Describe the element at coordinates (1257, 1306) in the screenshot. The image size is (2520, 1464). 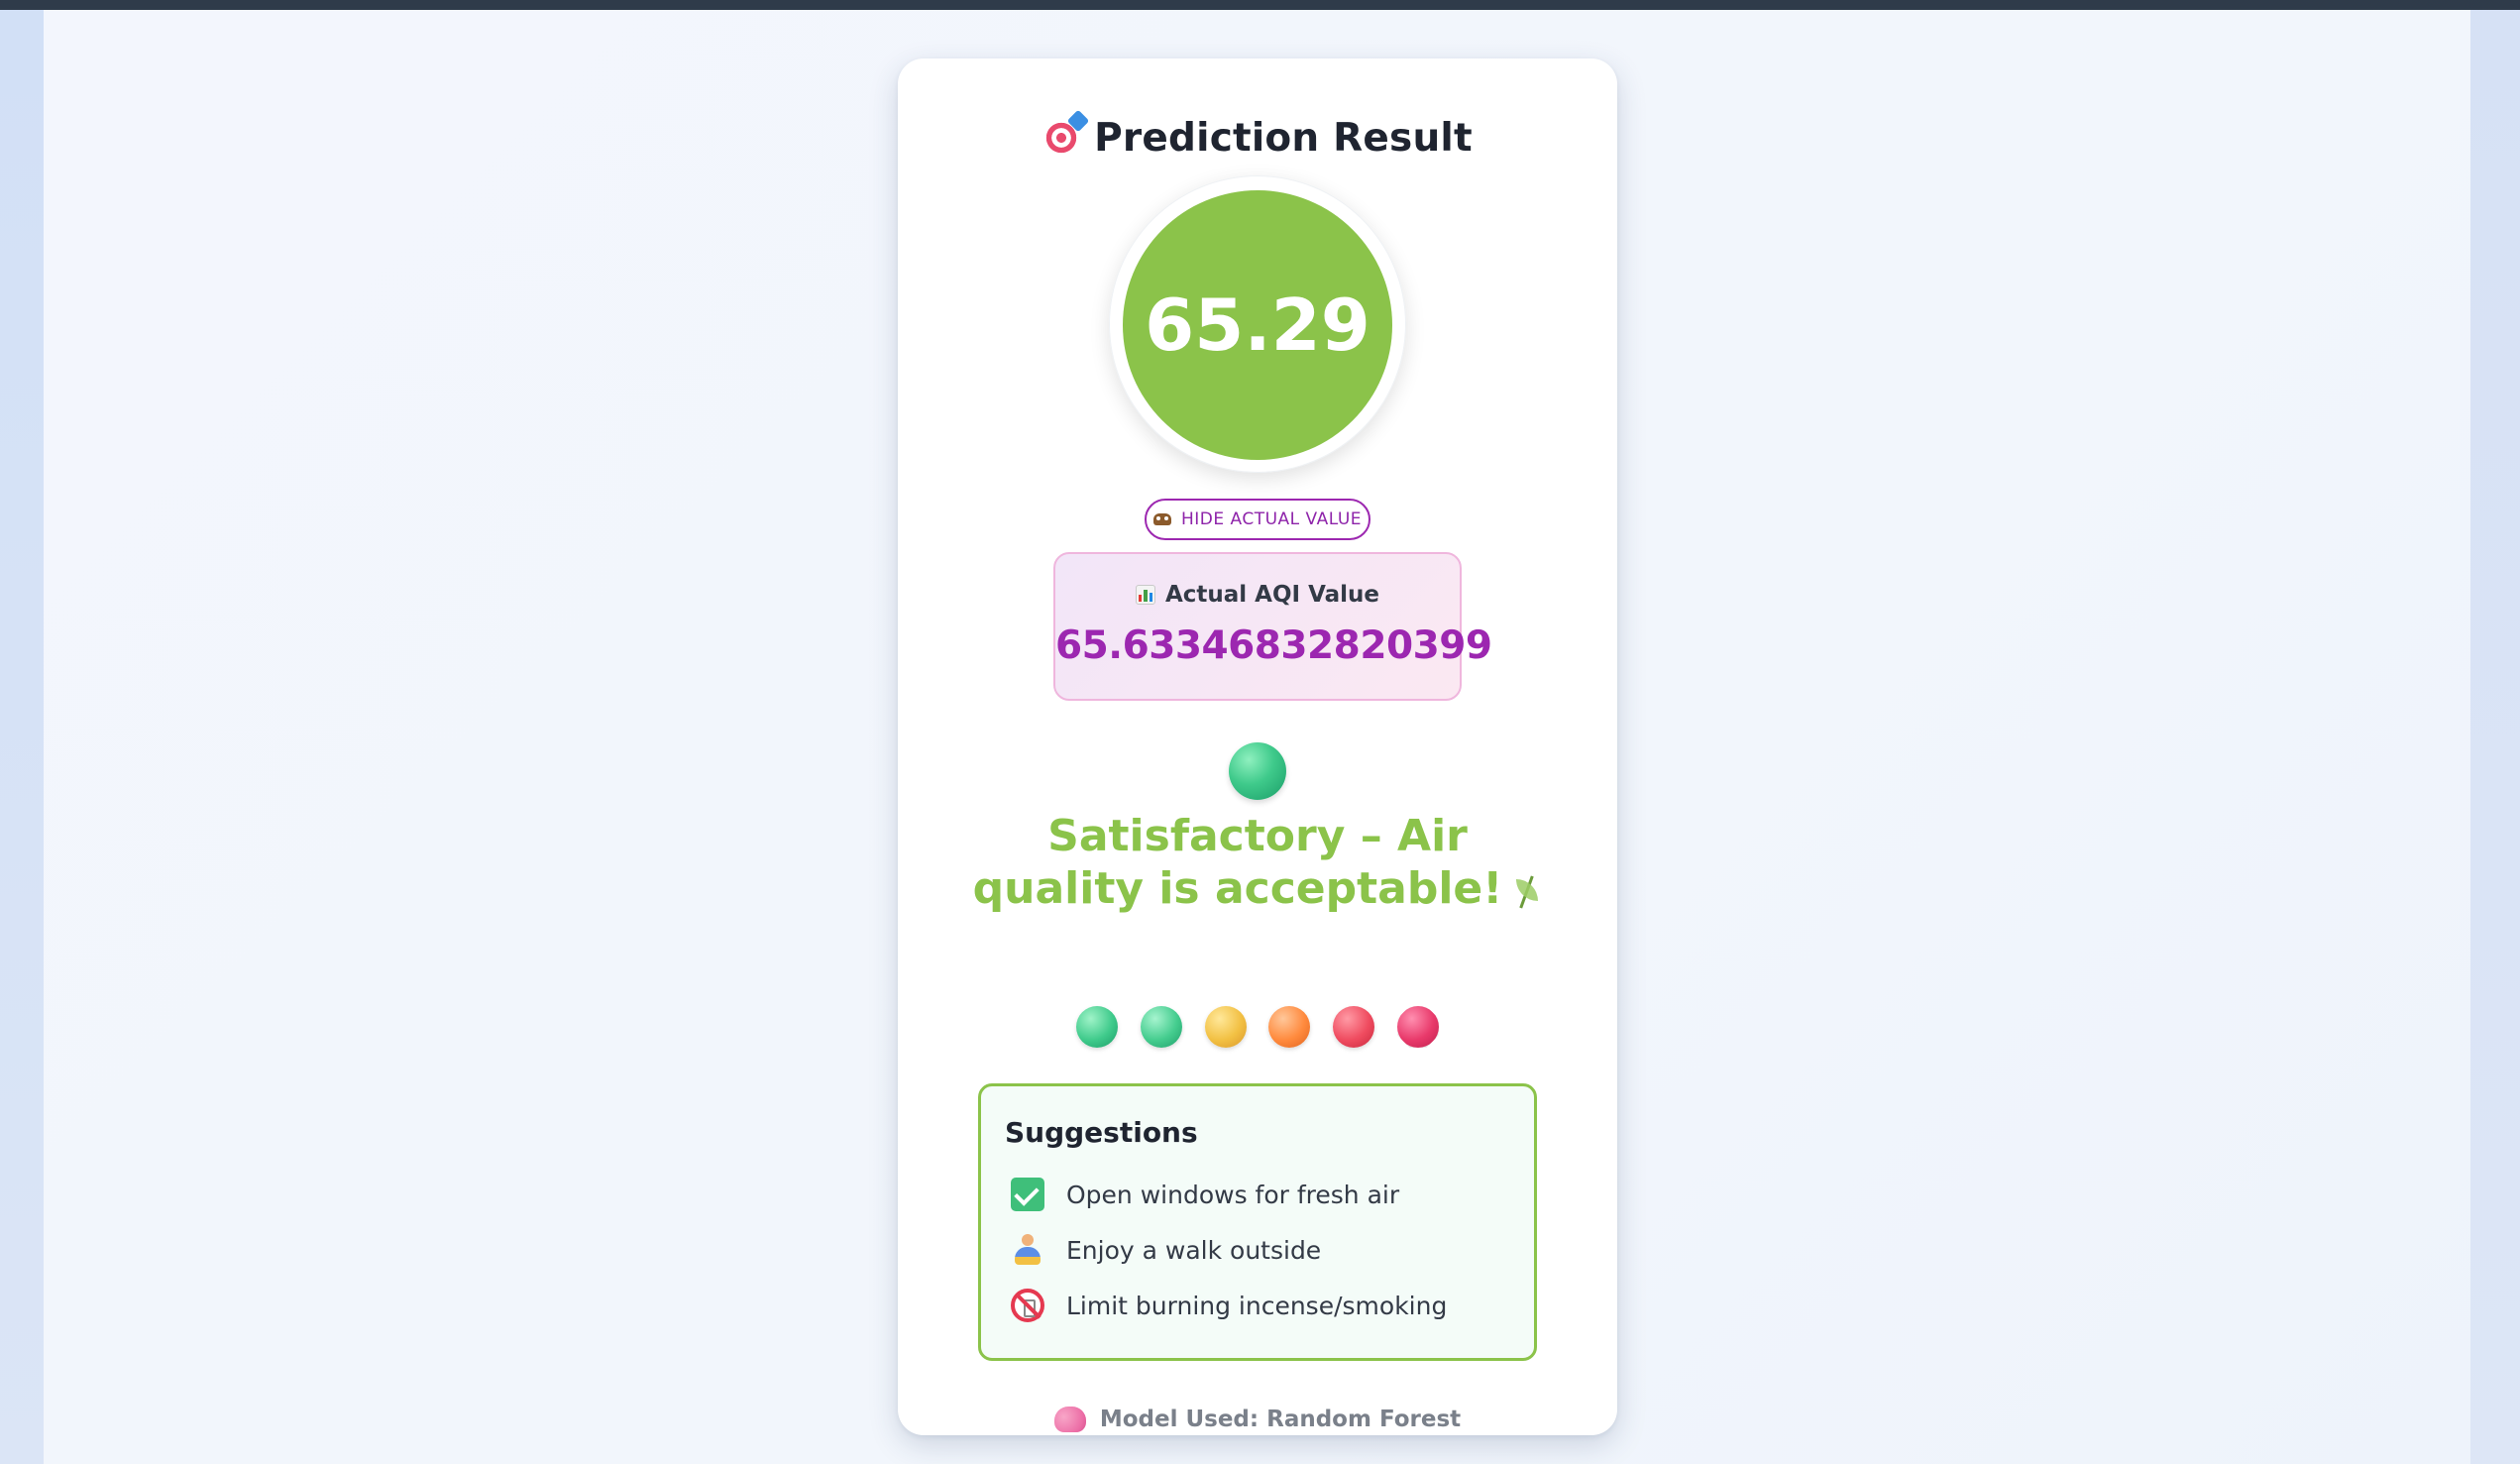
I see `suggestion-text: Limit burning incense/smoking` at that location.